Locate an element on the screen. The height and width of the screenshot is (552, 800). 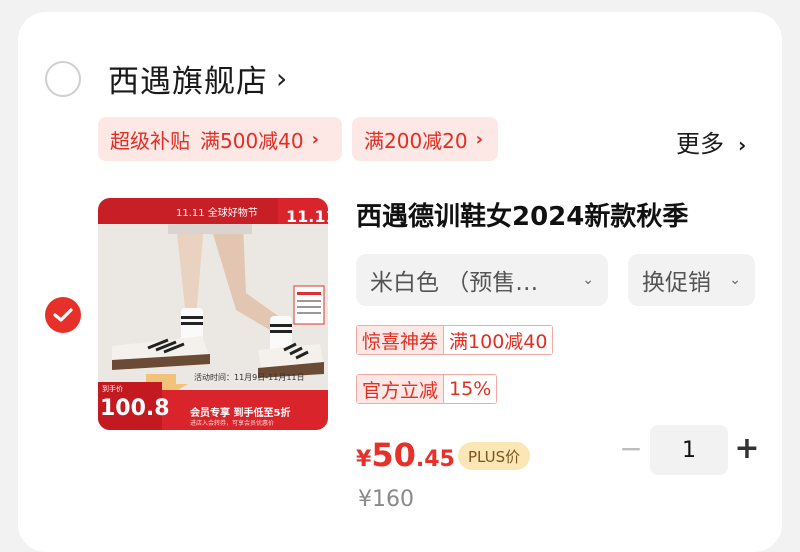
item-select-checkbox is located at coordinates (63, 315).